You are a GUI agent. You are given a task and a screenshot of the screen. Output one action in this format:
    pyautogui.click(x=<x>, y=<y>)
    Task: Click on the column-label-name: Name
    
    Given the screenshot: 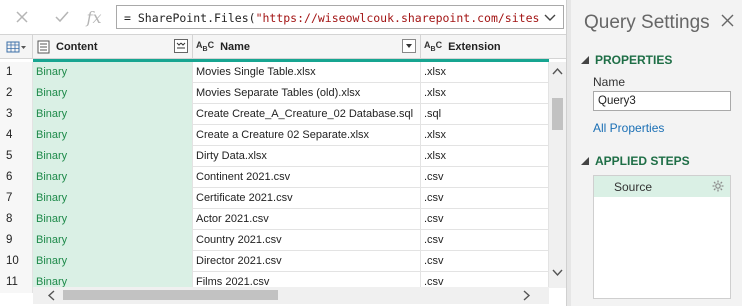 What is the action you would take?
    pyautogui.click(x=235, y=47)
    